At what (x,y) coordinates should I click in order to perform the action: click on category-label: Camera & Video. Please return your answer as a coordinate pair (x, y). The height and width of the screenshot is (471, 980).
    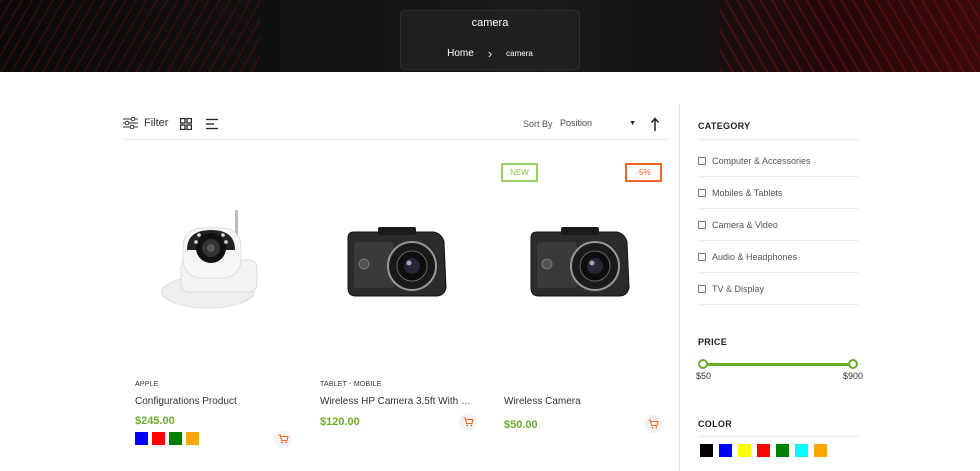
    Looking at the image, I should click on (745, 224).